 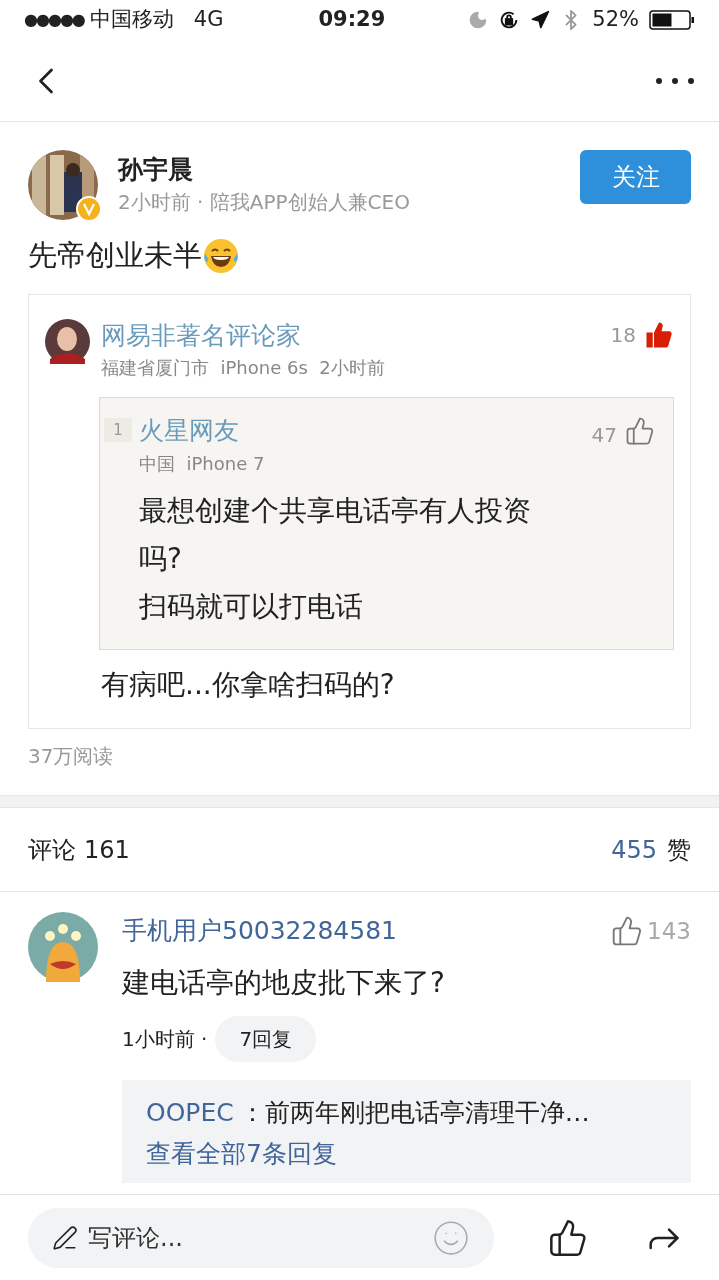 What do you see at coordinates (71, 756) in the screenshot?
I see `read-count: 37万阅读` at bounding box center [71, 756].